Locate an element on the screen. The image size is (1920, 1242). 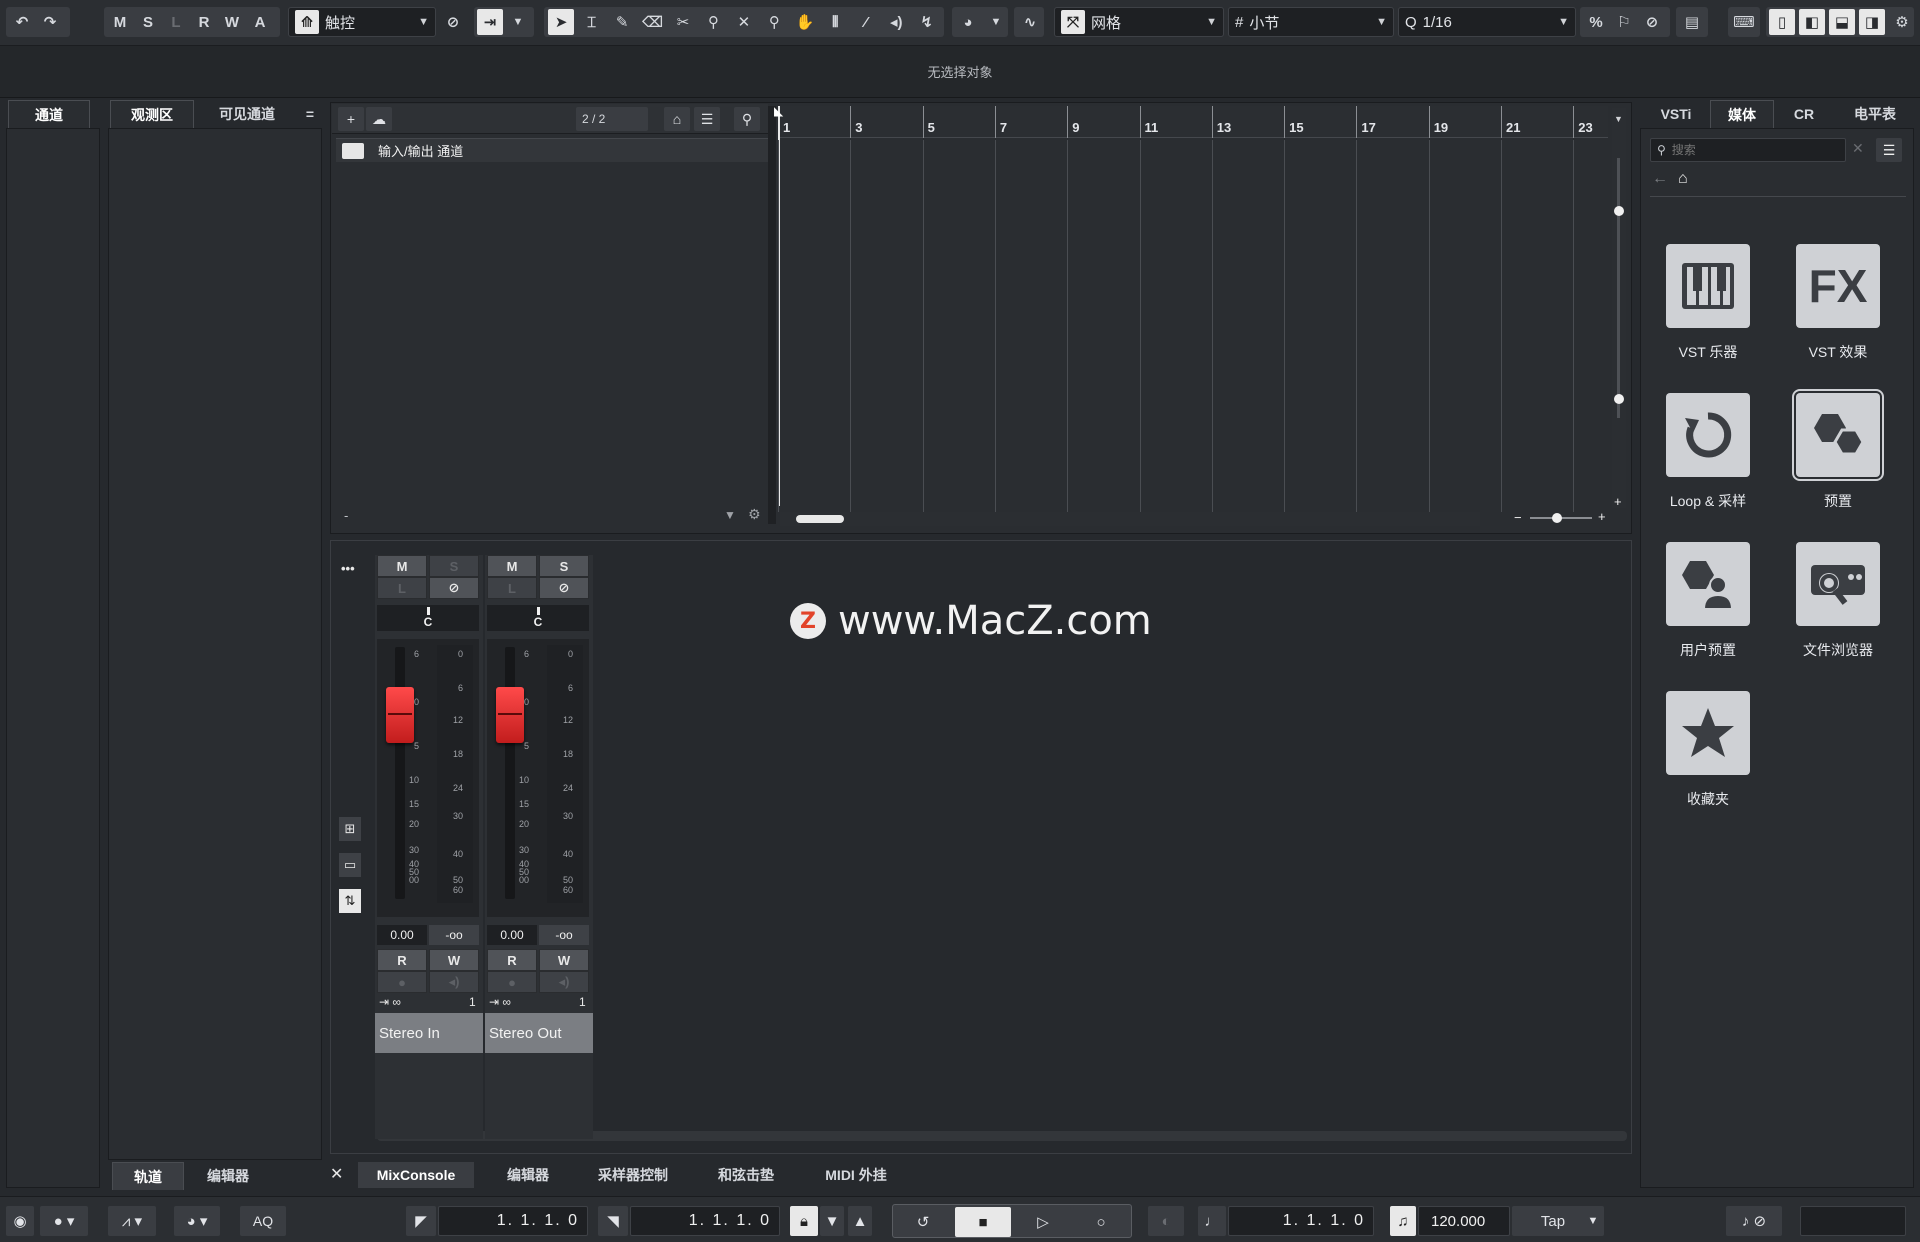
folder-track-row: 输入/输出 通道 is located at coordinates (552, 150).